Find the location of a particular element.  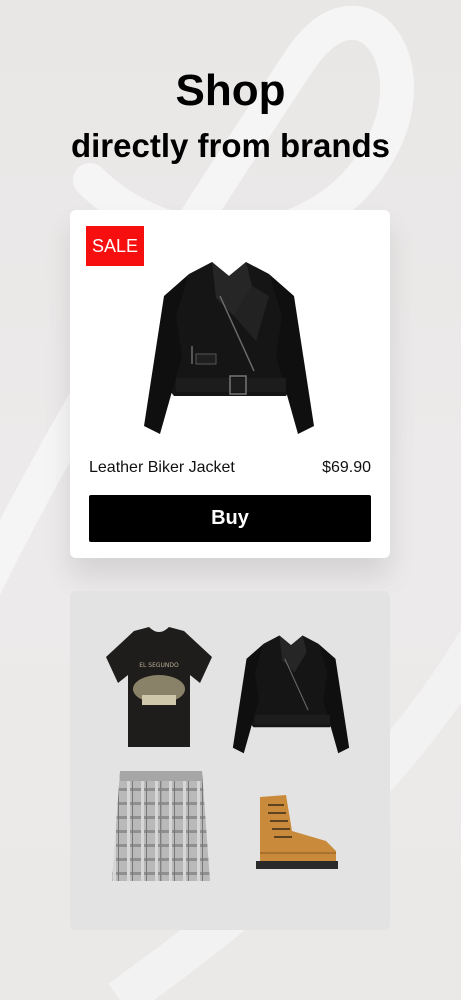

product-info-row: Leather Biker Jacket $69.90 is located at coordinates (230, 470).